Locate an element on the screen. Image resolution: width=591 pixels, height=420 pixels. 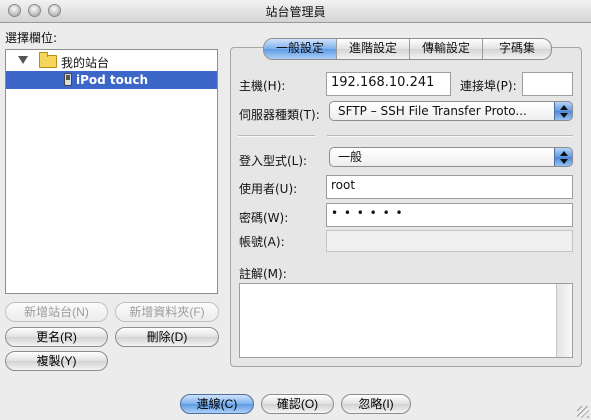
tab-advanced: 進階設定 is located at coordinates (372, 49).